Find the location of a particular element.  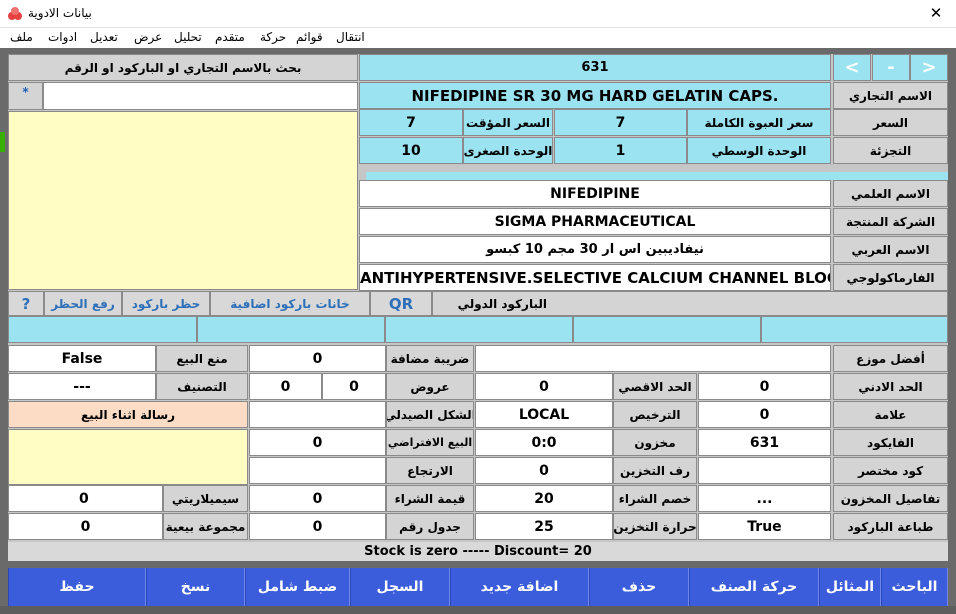

shelf-label: رف التخزين is located at coordinates (655, 470).